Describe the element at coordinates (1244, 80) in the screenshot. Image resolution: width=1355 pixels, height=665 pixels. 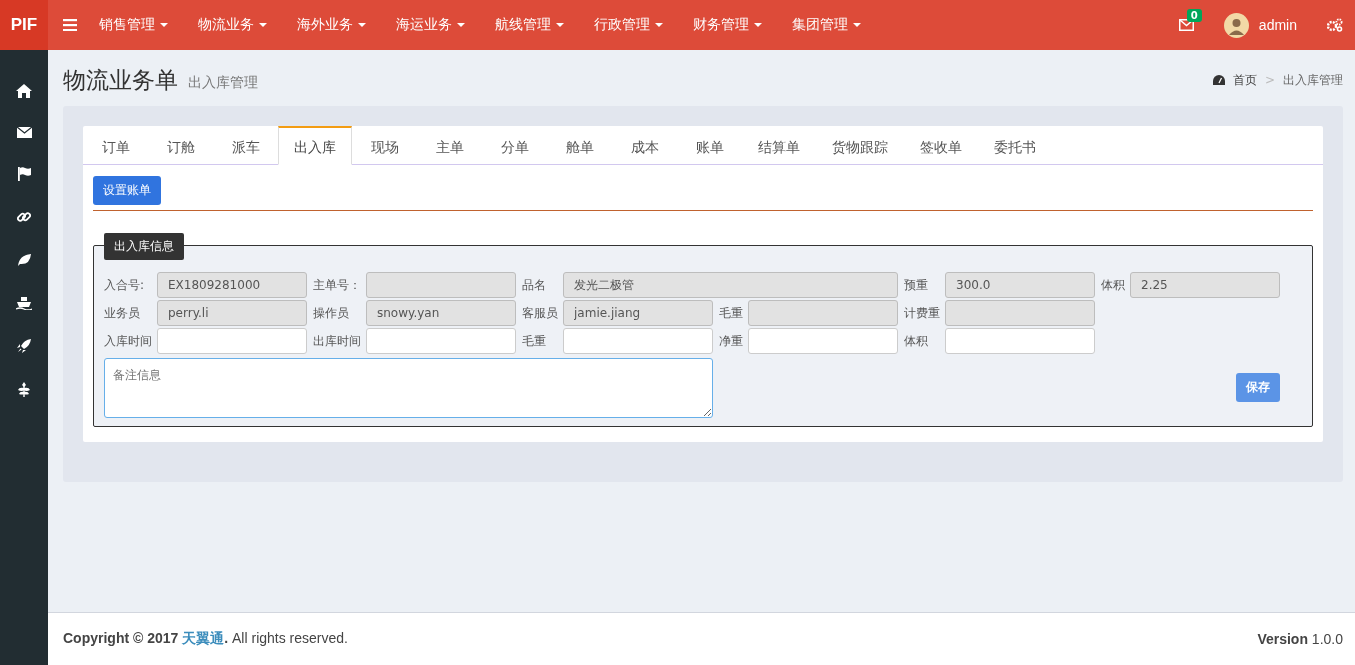
I see `breadcrumb-link: 首页` at that location.